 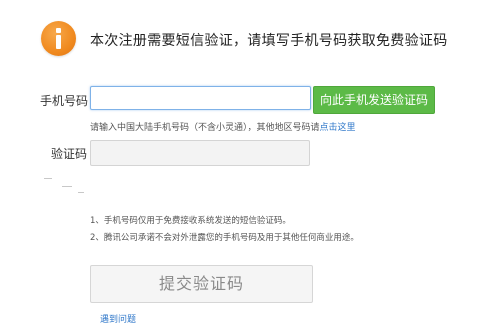 I want to click on phone-label: 手机号码, so click(x=64, y=101).